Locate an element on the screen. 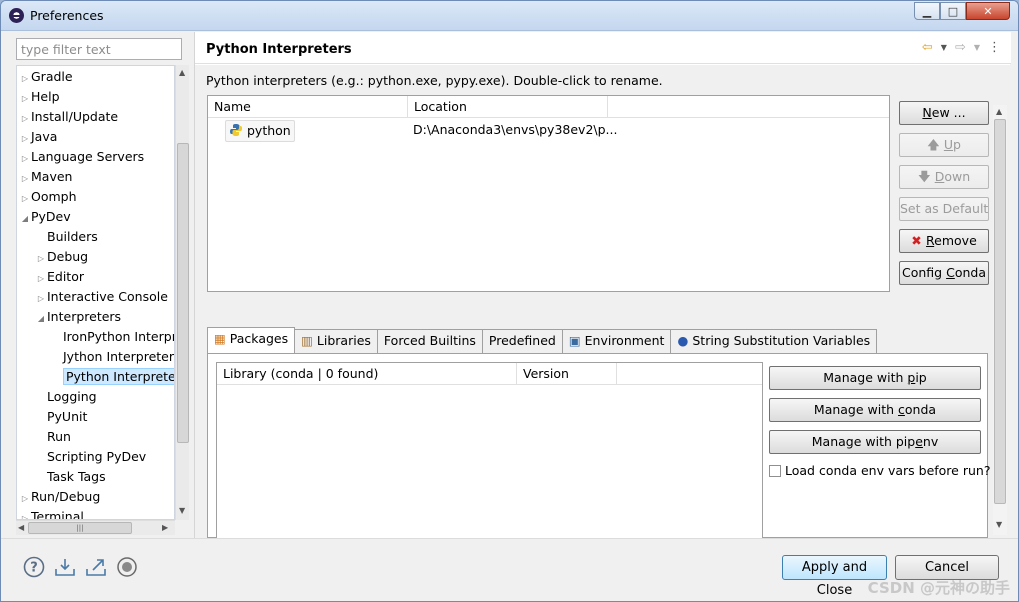 This screenshot has width=1019, height=602. page-scroll-thumb is located at coordinates (1000, 311).